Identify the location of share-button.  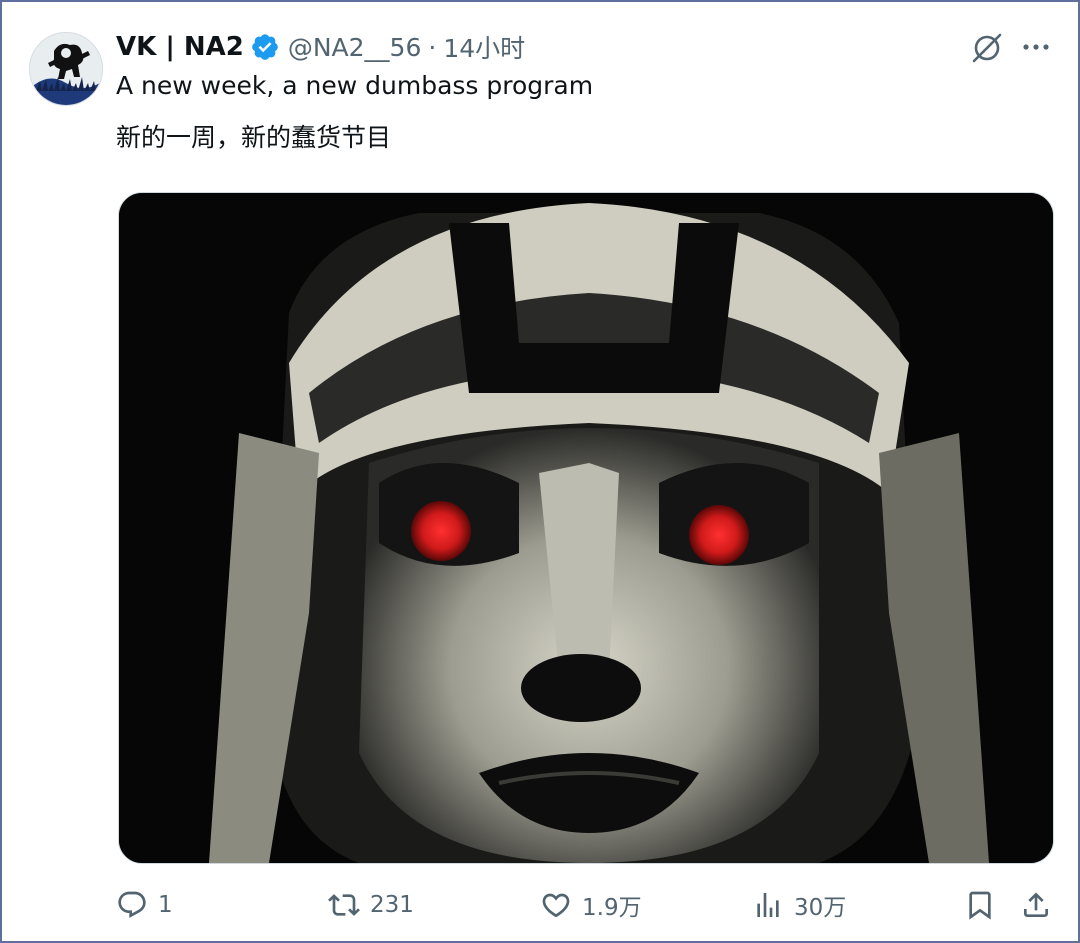
(1036, 905).